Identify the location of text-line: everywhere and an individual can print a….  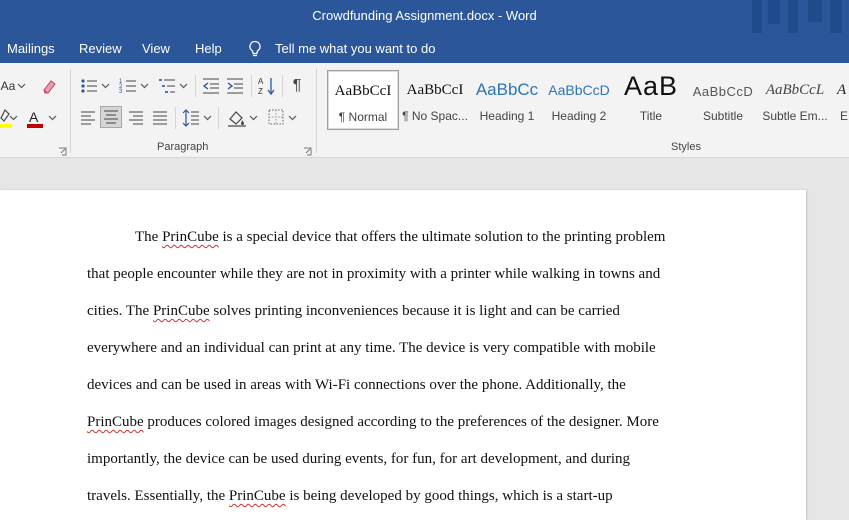
(397, 348).